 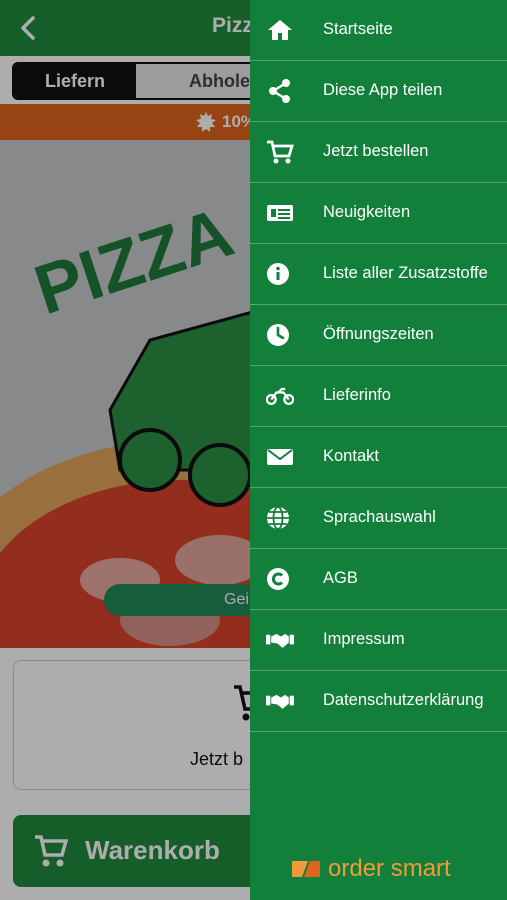 I want to click on cart-icon, so click(x=280, y=152).